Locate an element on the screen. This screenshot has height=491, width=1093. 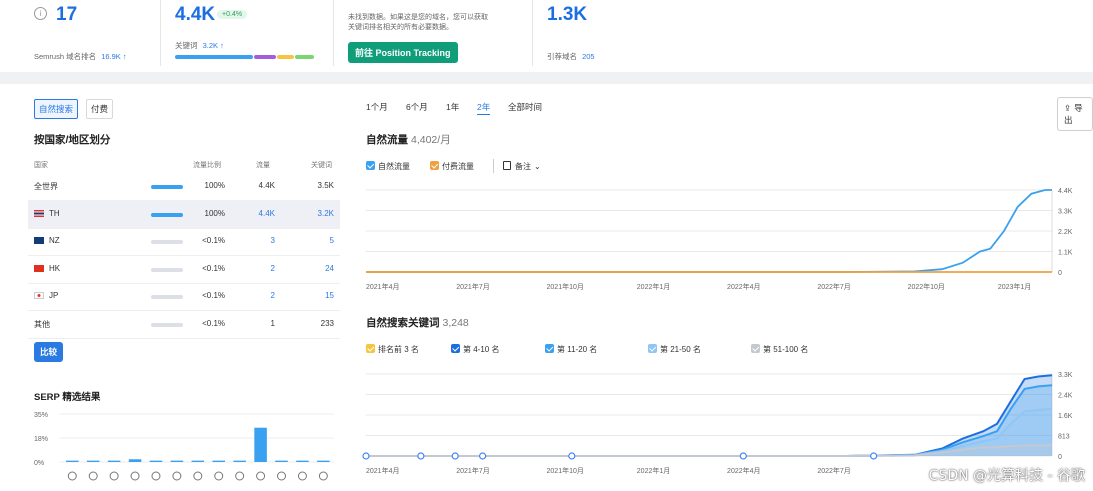
x-tick-label: 2021年10月 is located at coordinates (565, 470).